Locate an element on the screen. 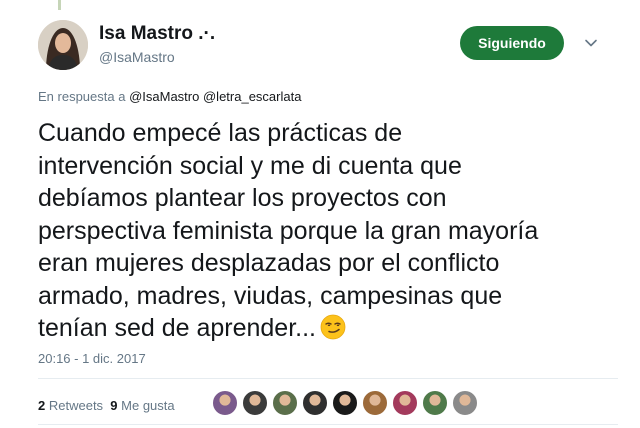 The image size is (640, 428). likes-stat: 9 Me gusta is located at coordinates (142, 405).